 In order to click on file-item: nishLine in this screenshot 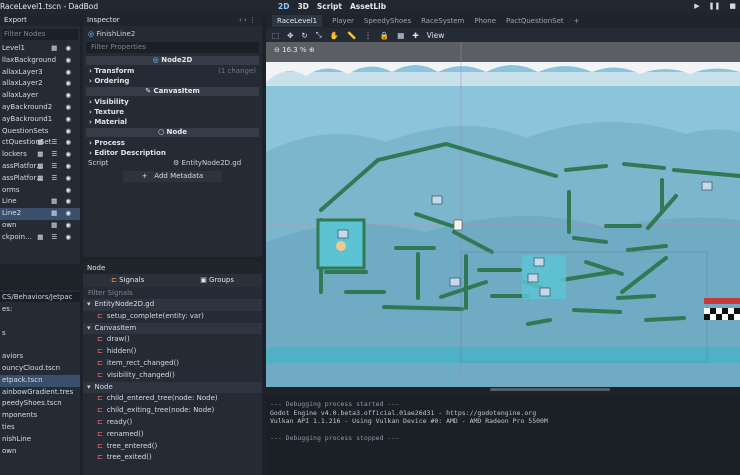, I will do `click(40, 440)`.